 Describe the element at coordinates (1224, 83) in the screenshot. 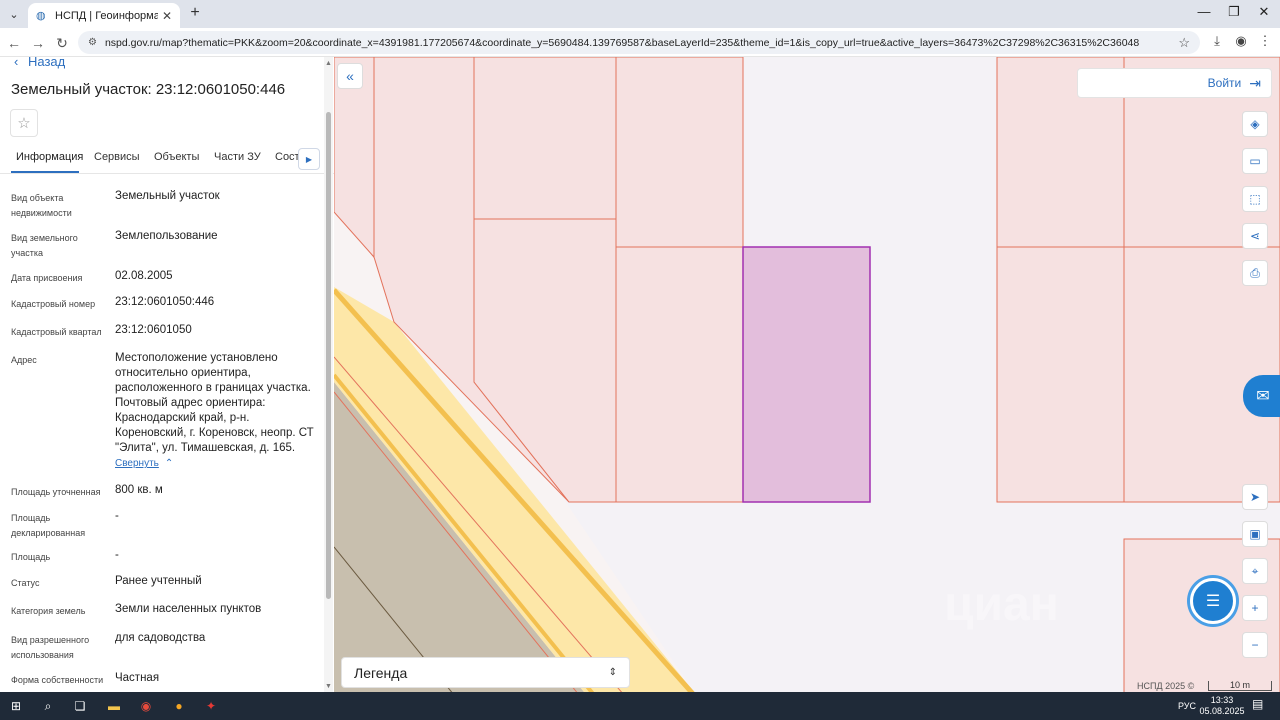

I see `login-label: Войти` at that location.